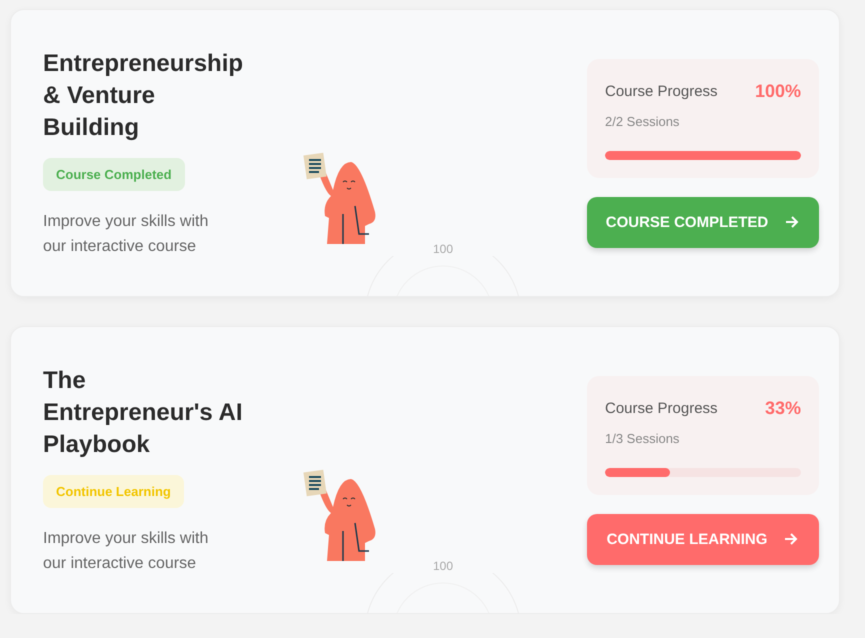 The image size is (865, 638). Describe the element at coordinates (113, 491) in the screenshot. I see `status-badge: Continue Learning` at that location.